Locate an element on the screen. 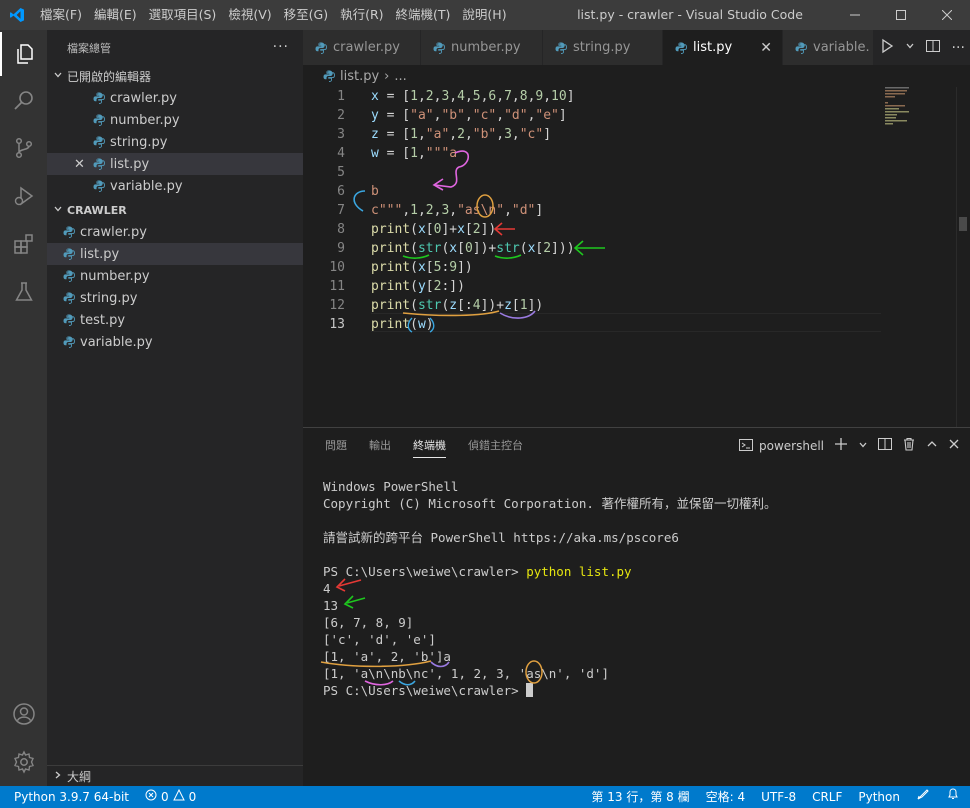  line-ending: CRLF is located at coordinates (827, 797).